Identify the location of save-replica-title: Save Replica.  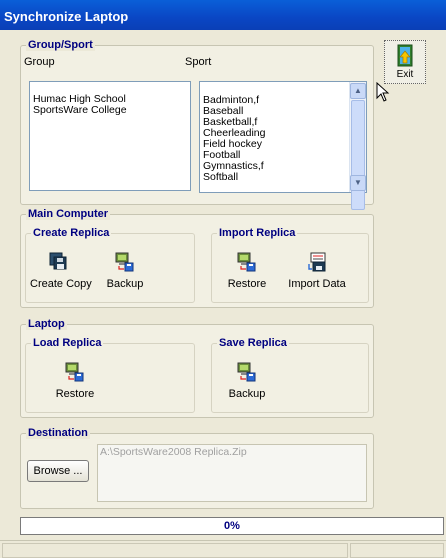
(253, 343).